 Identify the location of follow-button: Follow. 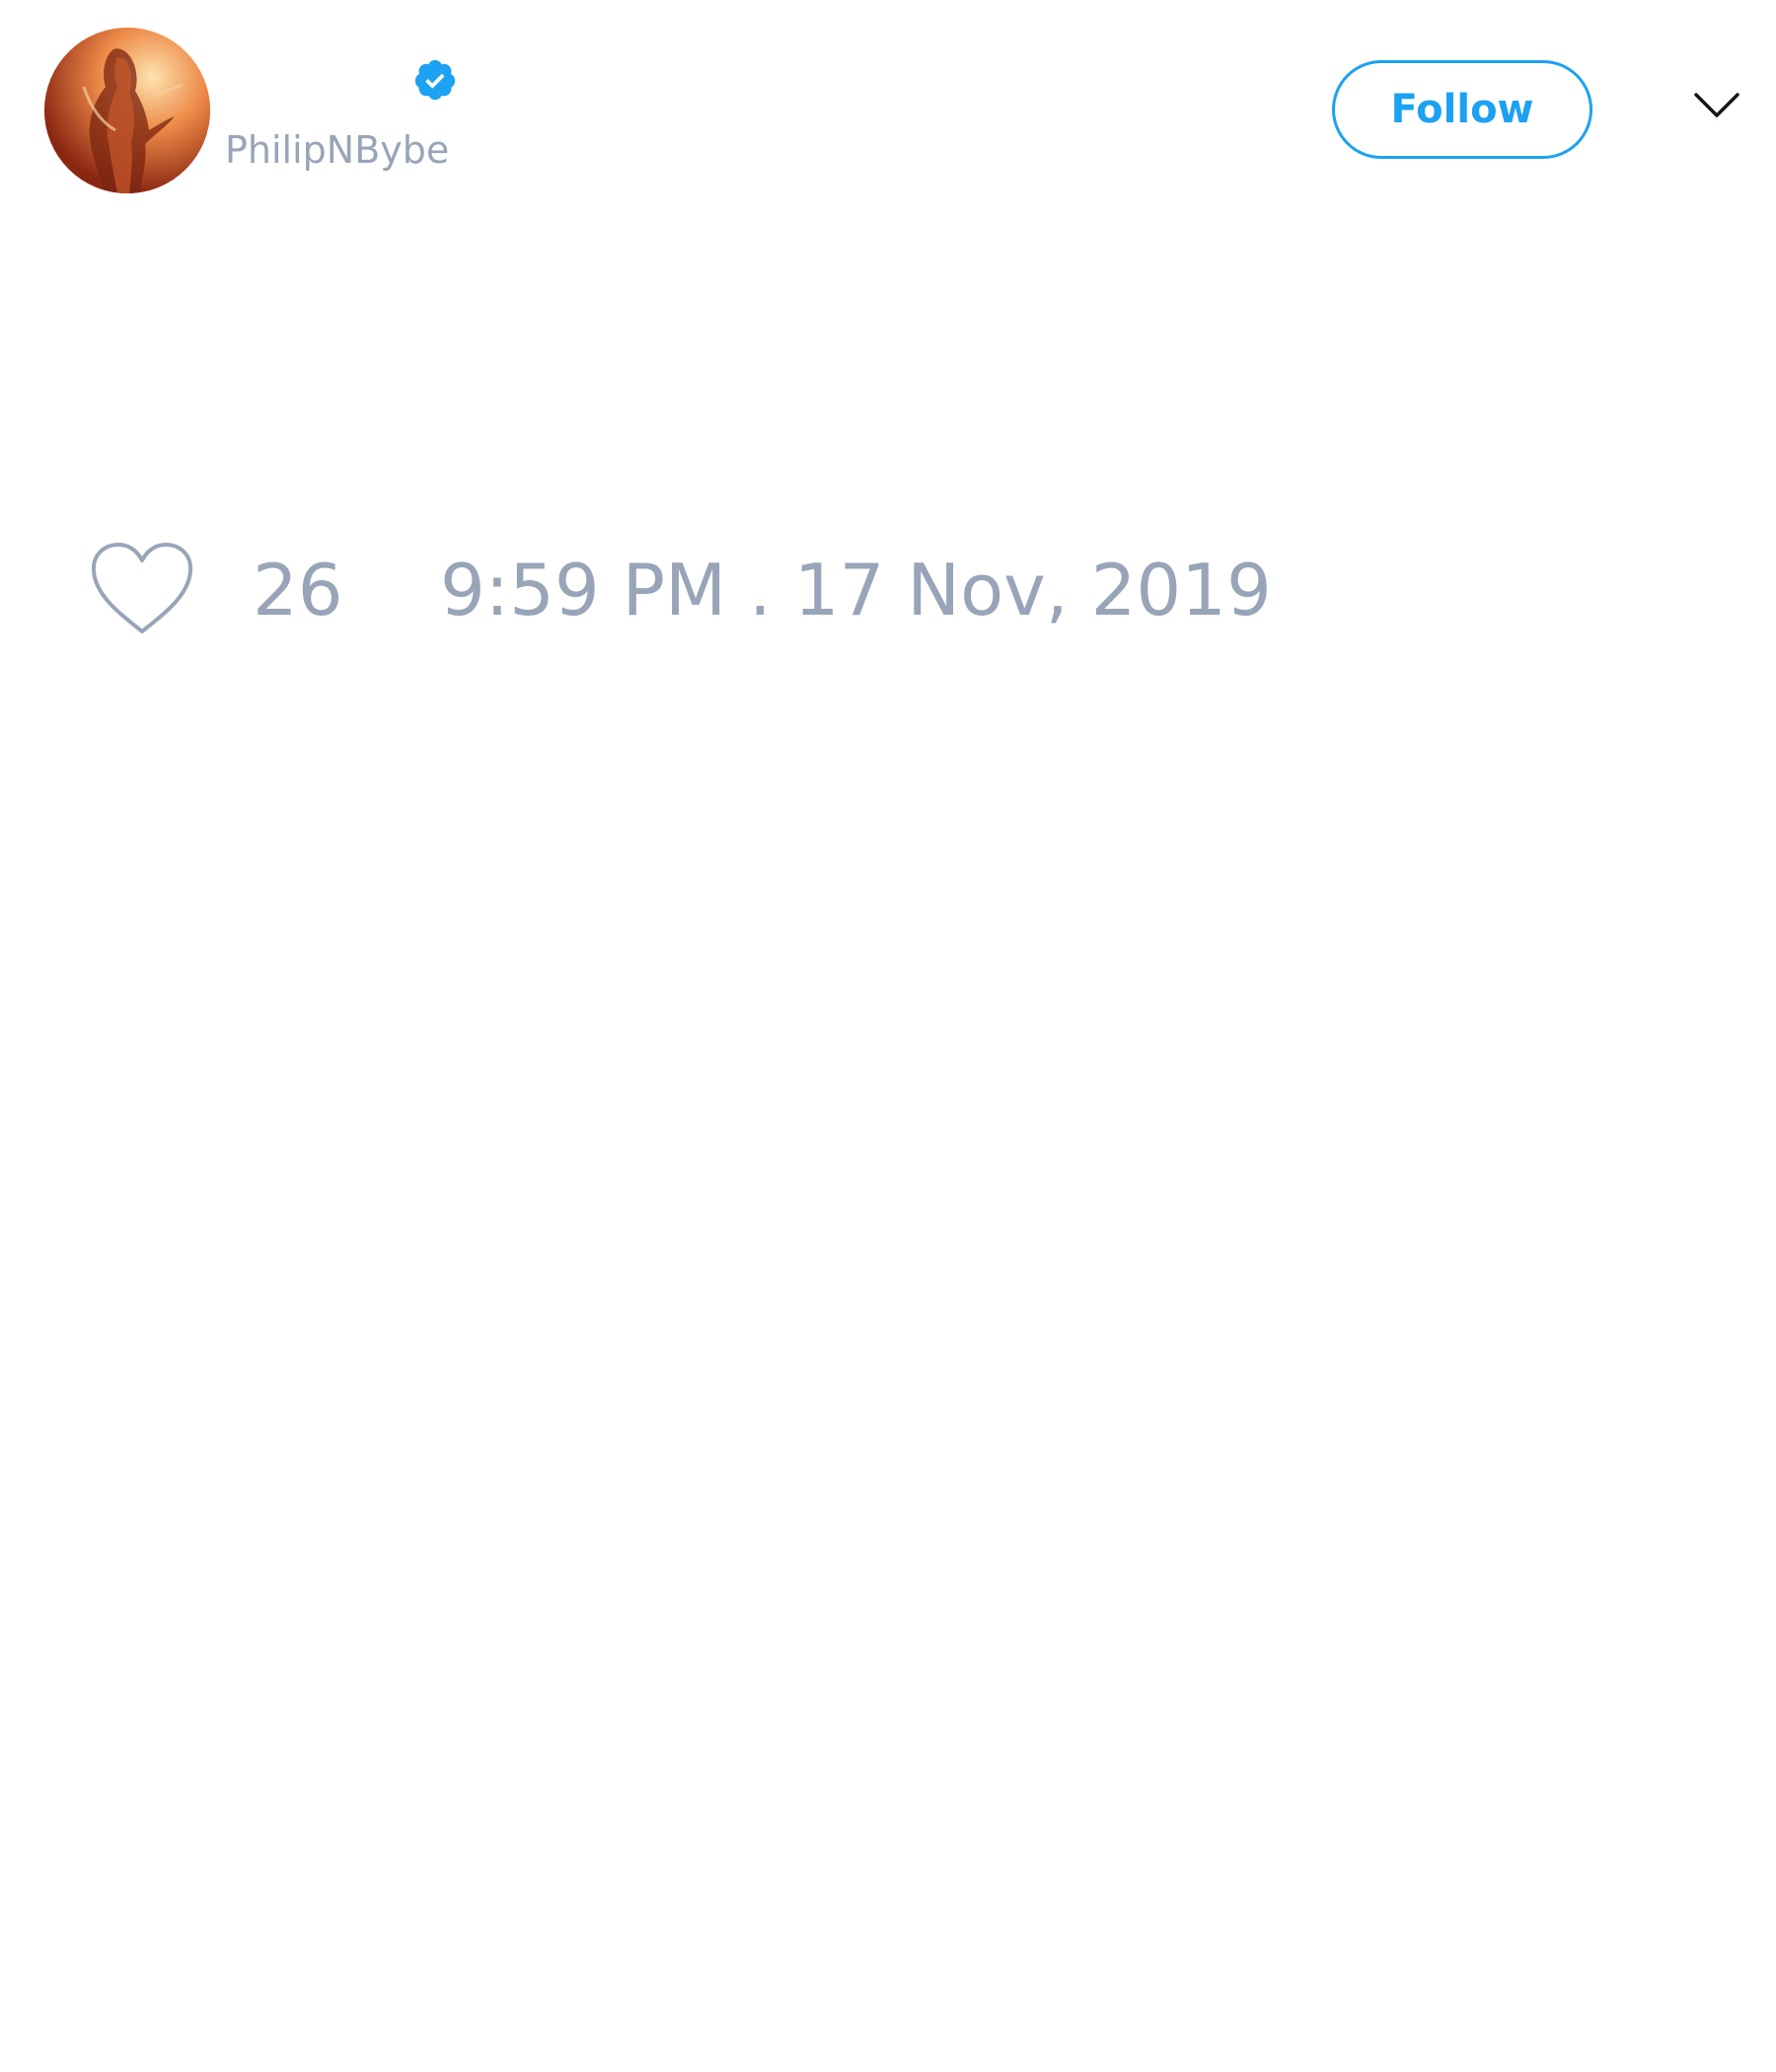
(1462, 110).